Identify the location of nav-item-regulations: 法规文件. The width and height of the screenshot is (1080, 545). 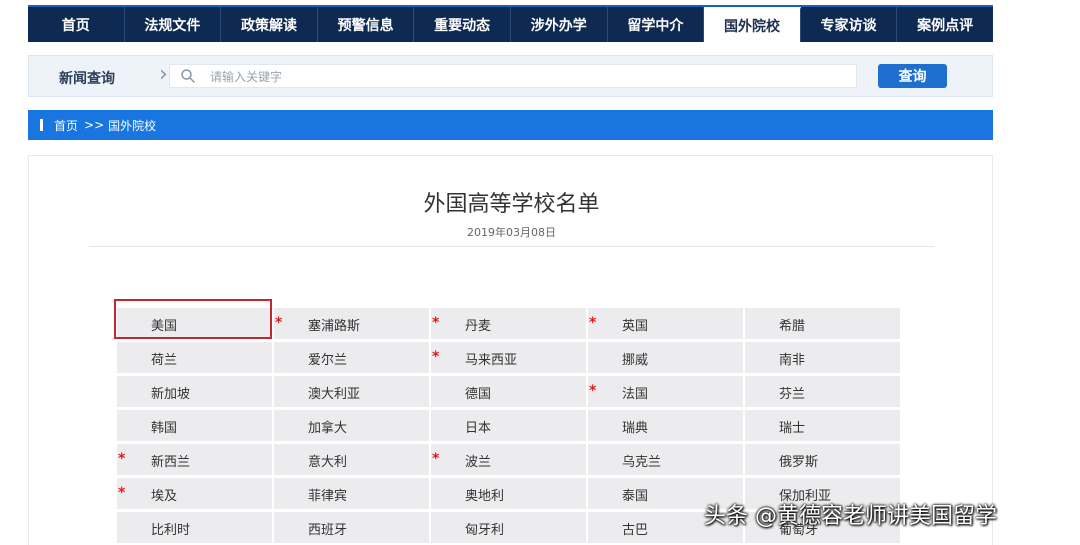
(173, 24).